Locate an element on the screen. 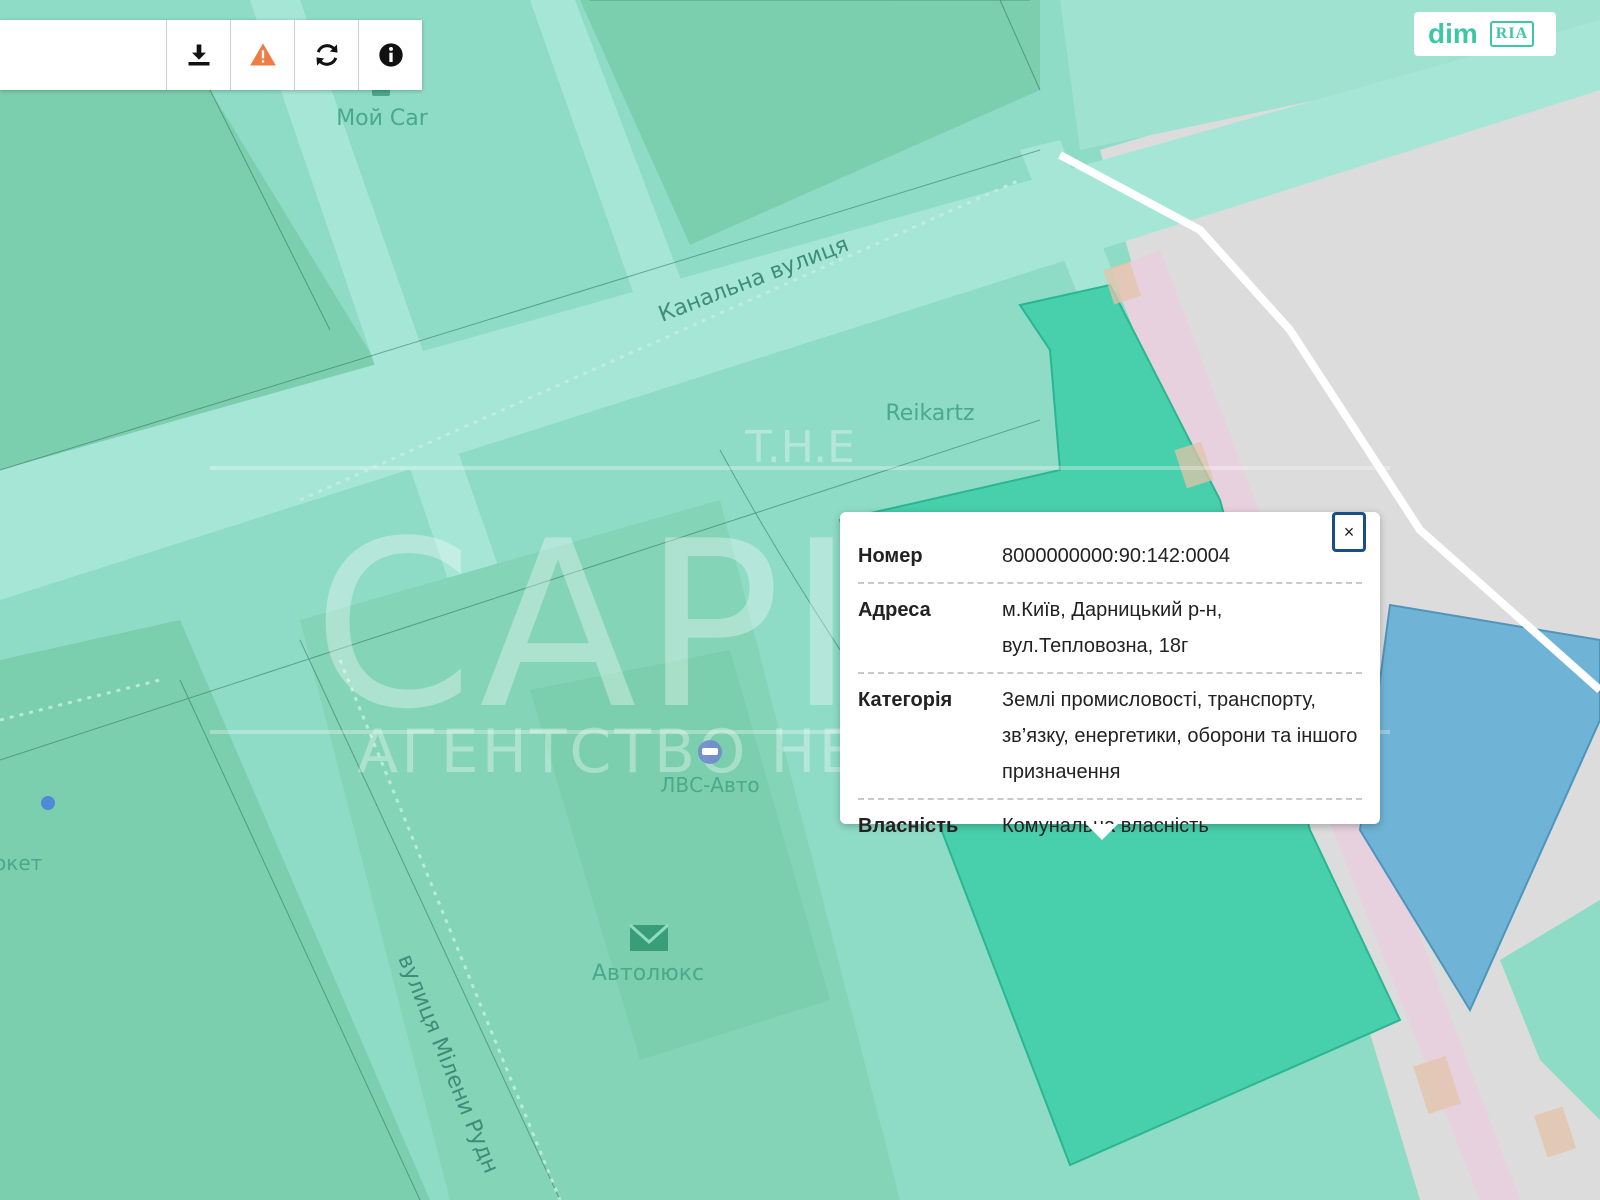 The image size is (1600, 1200). download-icon is located at coordinates (198, 55).